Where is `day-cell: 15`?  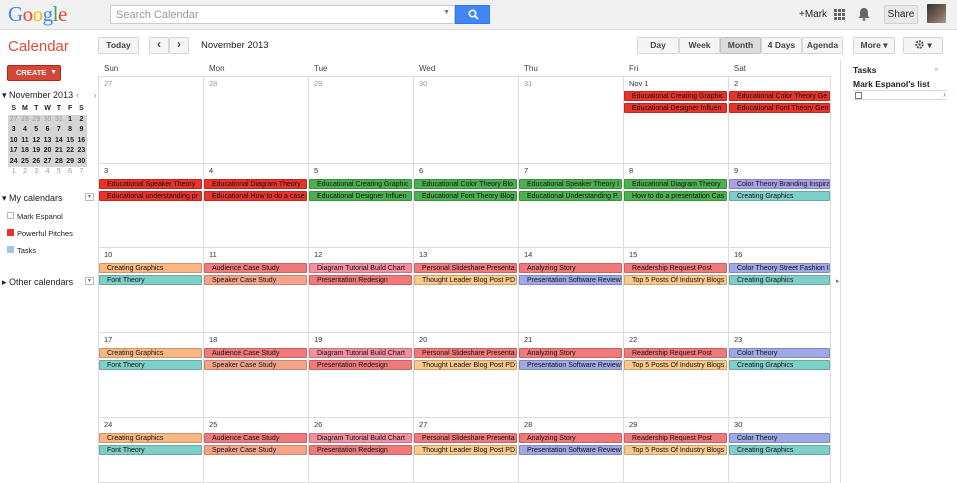 day-cell: 15 is located at coordinates (675, 290).